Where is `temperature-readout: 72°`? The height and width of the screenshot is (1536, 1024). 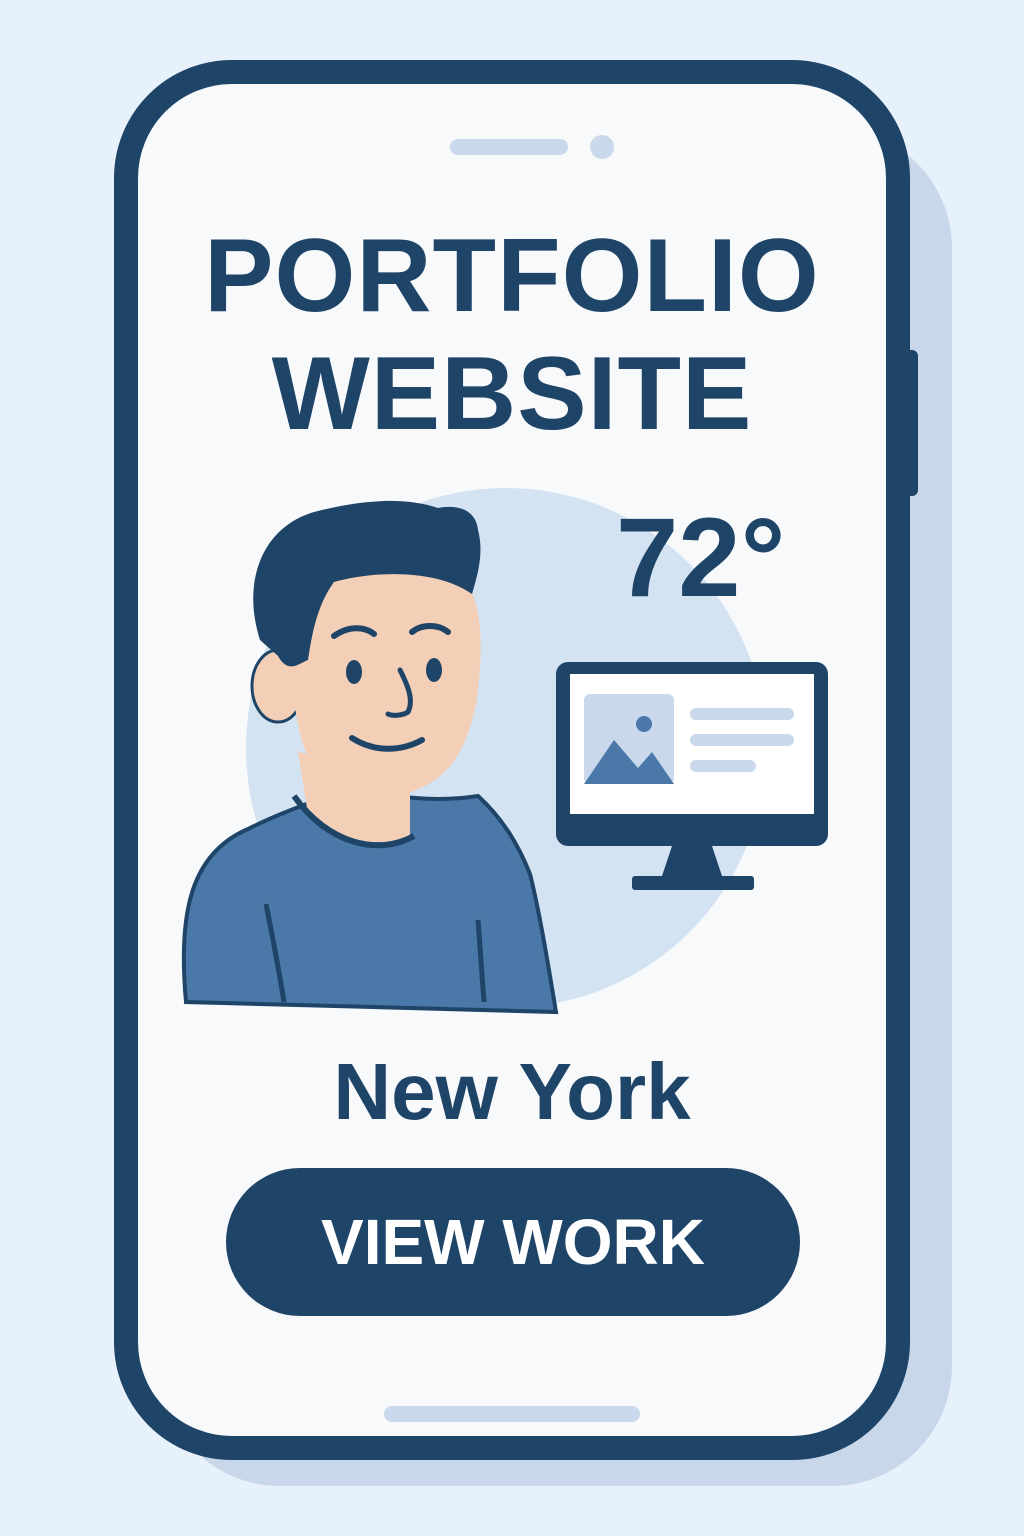
temperature-readout: 72° is located at coordinates (701, 557).